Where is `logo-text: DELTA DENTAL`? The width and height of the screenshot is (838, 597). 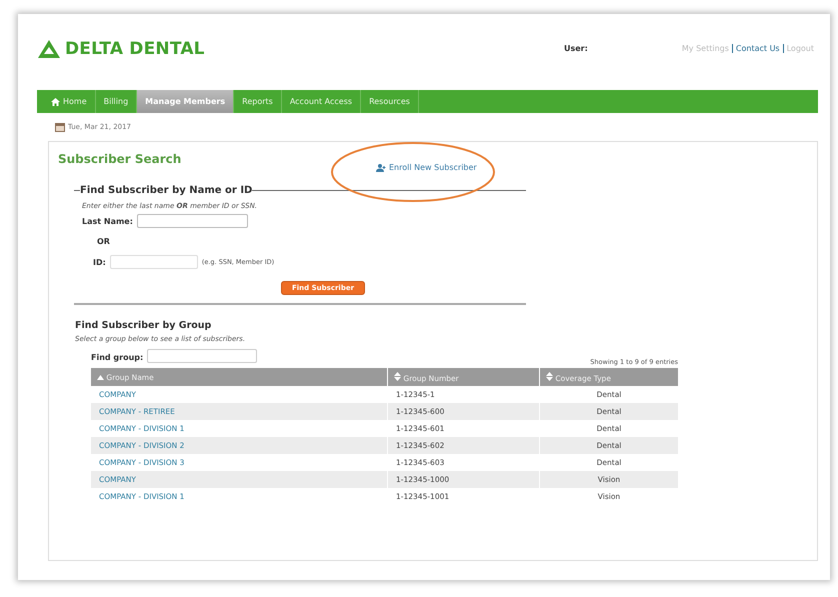 logo-text: DELTA DENTAL is located at coordinates (135, 49).